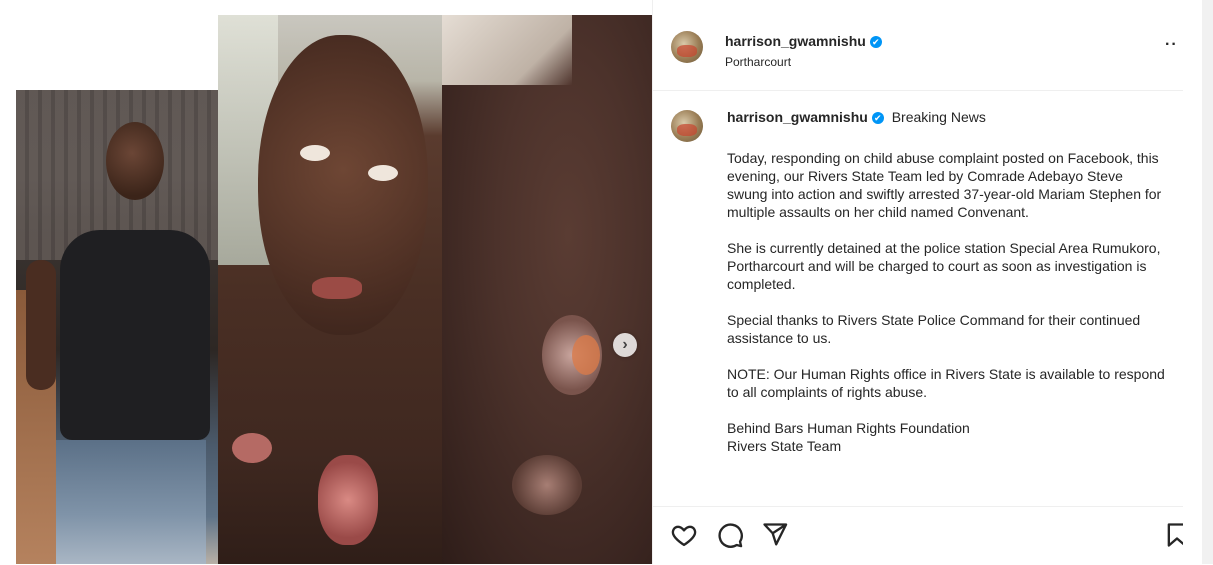 The width and height of the screenshot is (1213, 565). Describe the element at coordinates (784, 446) in the screenshot. I see `signature-line: Rivers State Team` at that location.